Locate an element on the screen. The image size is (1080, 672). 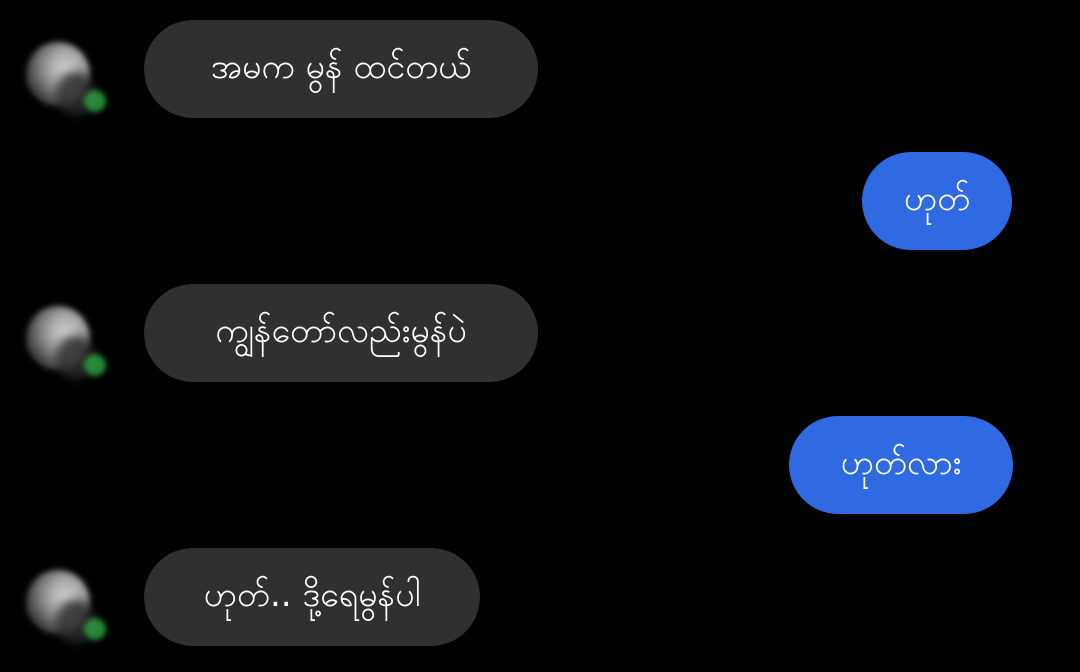
message-row-outgoing: ဟုတ် is located at coordinates (540, 201).